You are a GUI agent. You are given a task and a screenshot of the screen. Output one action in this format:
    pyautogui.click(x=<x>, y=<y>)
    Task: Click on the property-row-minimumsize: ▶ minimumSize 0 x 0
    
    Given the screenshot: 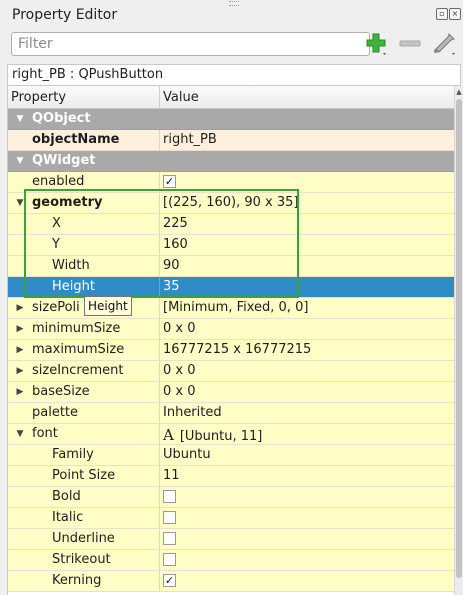 What is the action you would take?
    pyautogui.click(x=231, y=329)
    